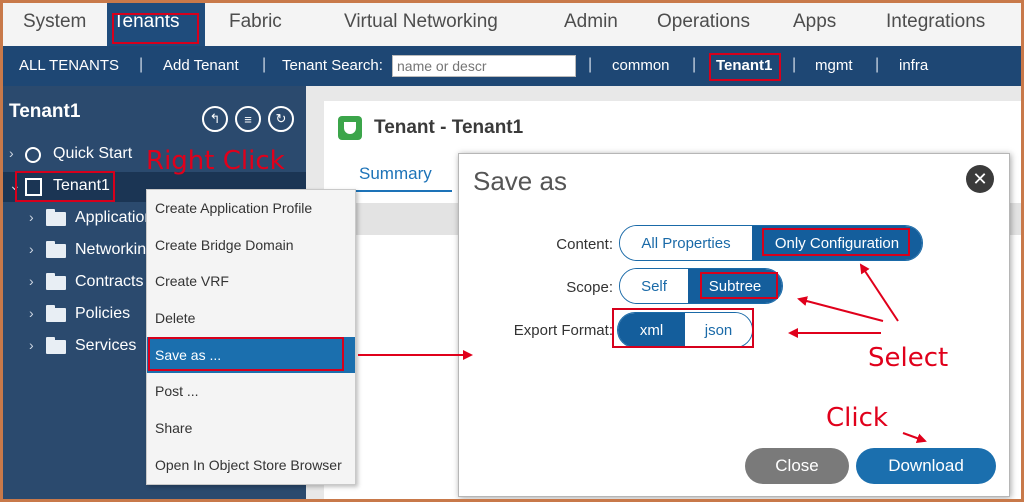 This screenshot has height=502, width=1024. Describe the element at coordinates (641, 65) in the screenshot. I see `tenant-link-common: common` at that location.